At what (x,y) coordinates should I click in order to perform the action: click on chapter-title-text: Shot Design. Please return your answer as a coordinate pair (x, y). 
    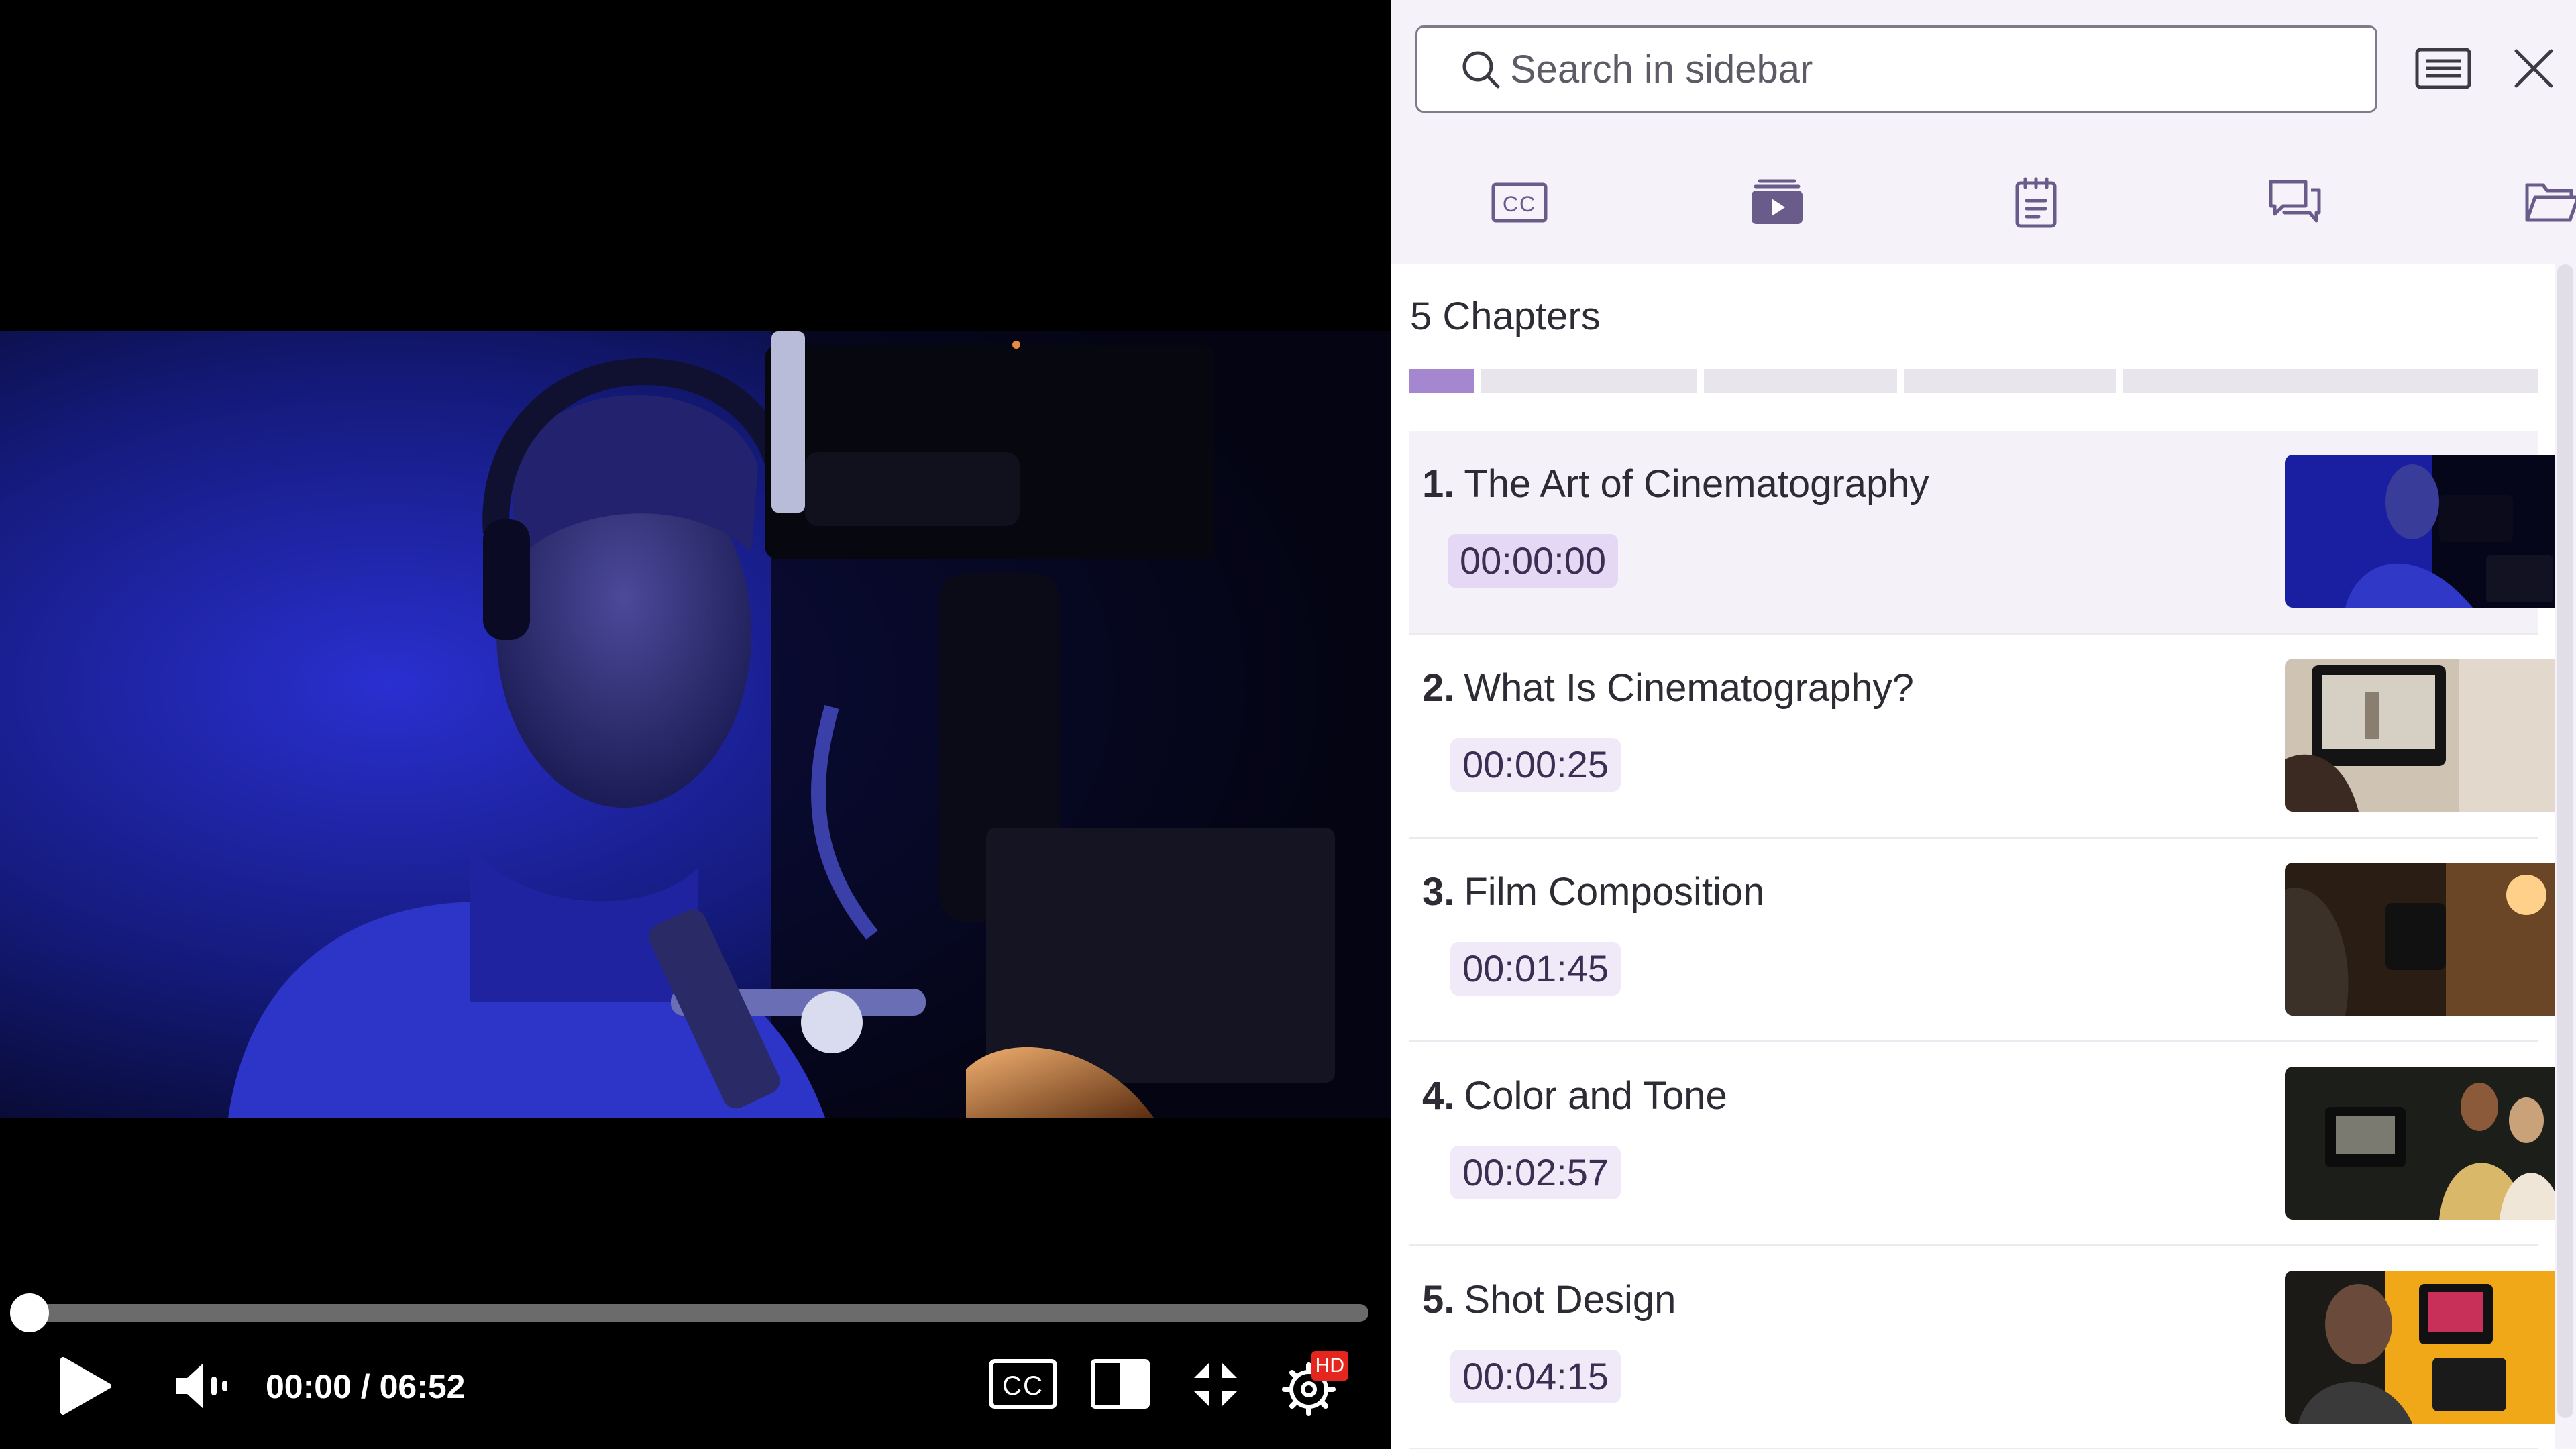
    Looking at the image, I should click on (1570, 1300).